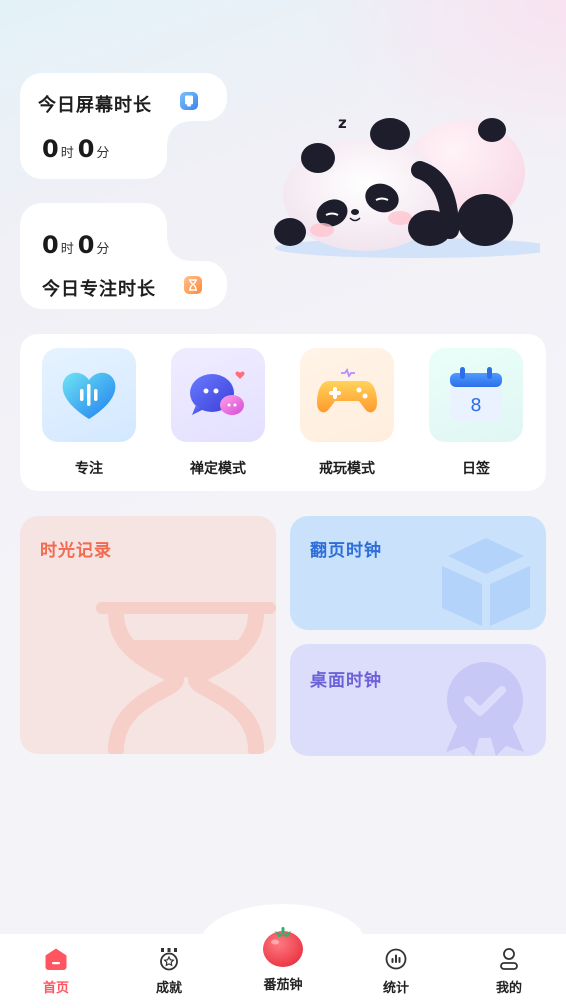 This screenshot has height=1008, width=566. I want to click on tab-achievements: 成就, so click(169, 971).